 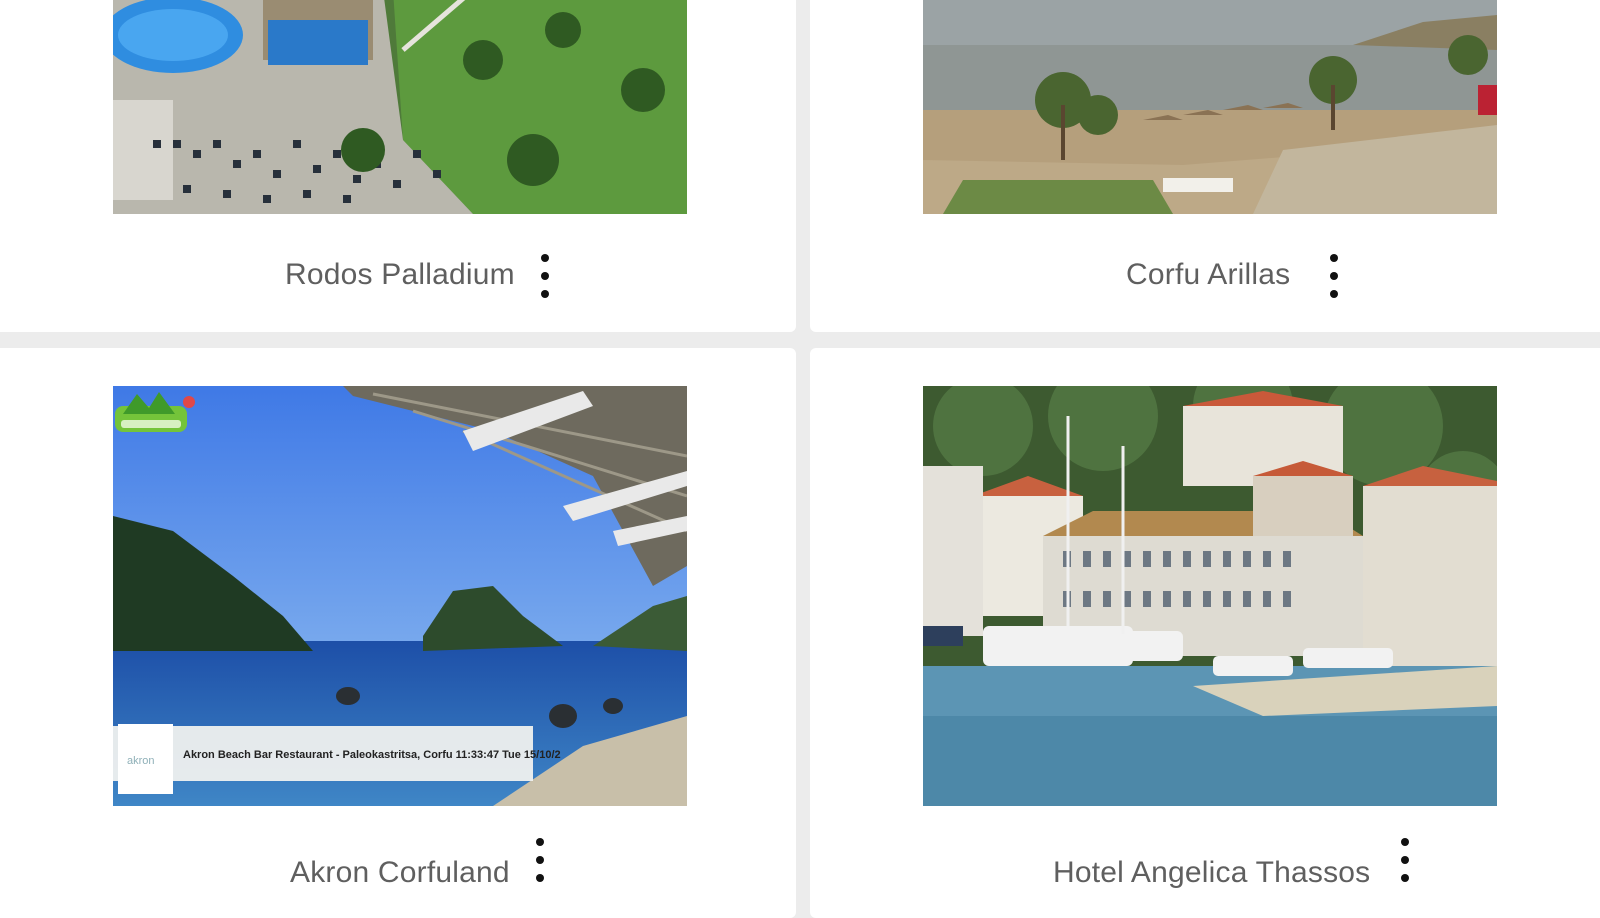 What do you see at coordinates (400, 275) in the screenshot?
I see `webcam-title: Rodos Palladium` at bounding box center [400, 275].